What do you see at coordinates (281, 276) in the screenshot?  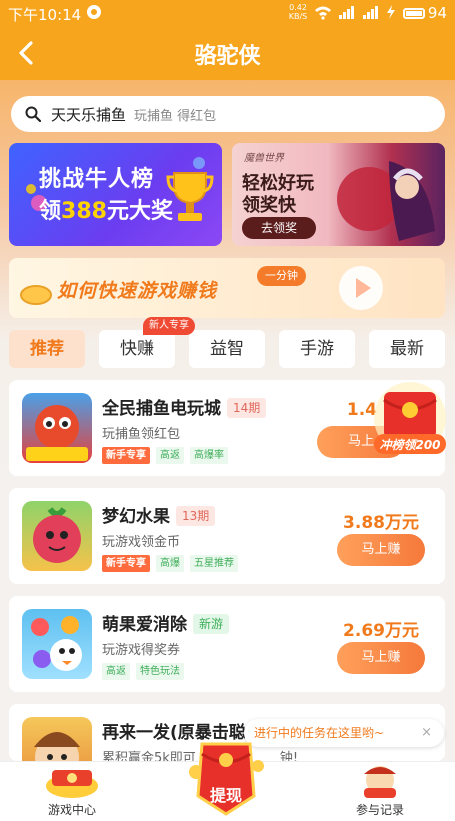 I see `duration-badge: 一分钟` at bounding box center [281, 276].